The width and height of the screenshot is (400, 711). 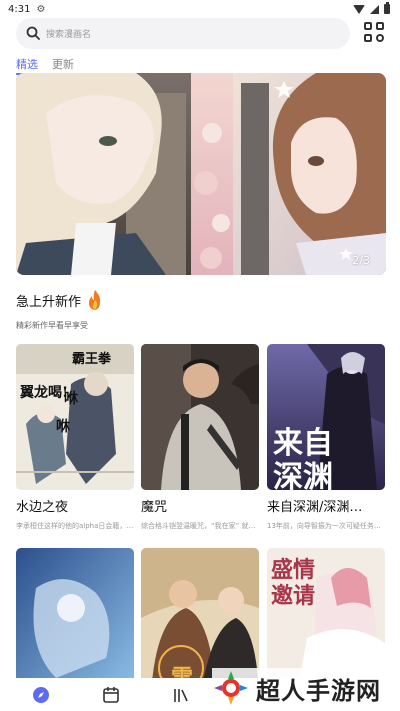 What do you see at coordinates (318, 690) in the screenshot?
I see `watermark-text: 超人手游网` at bounding box center [318, 690].